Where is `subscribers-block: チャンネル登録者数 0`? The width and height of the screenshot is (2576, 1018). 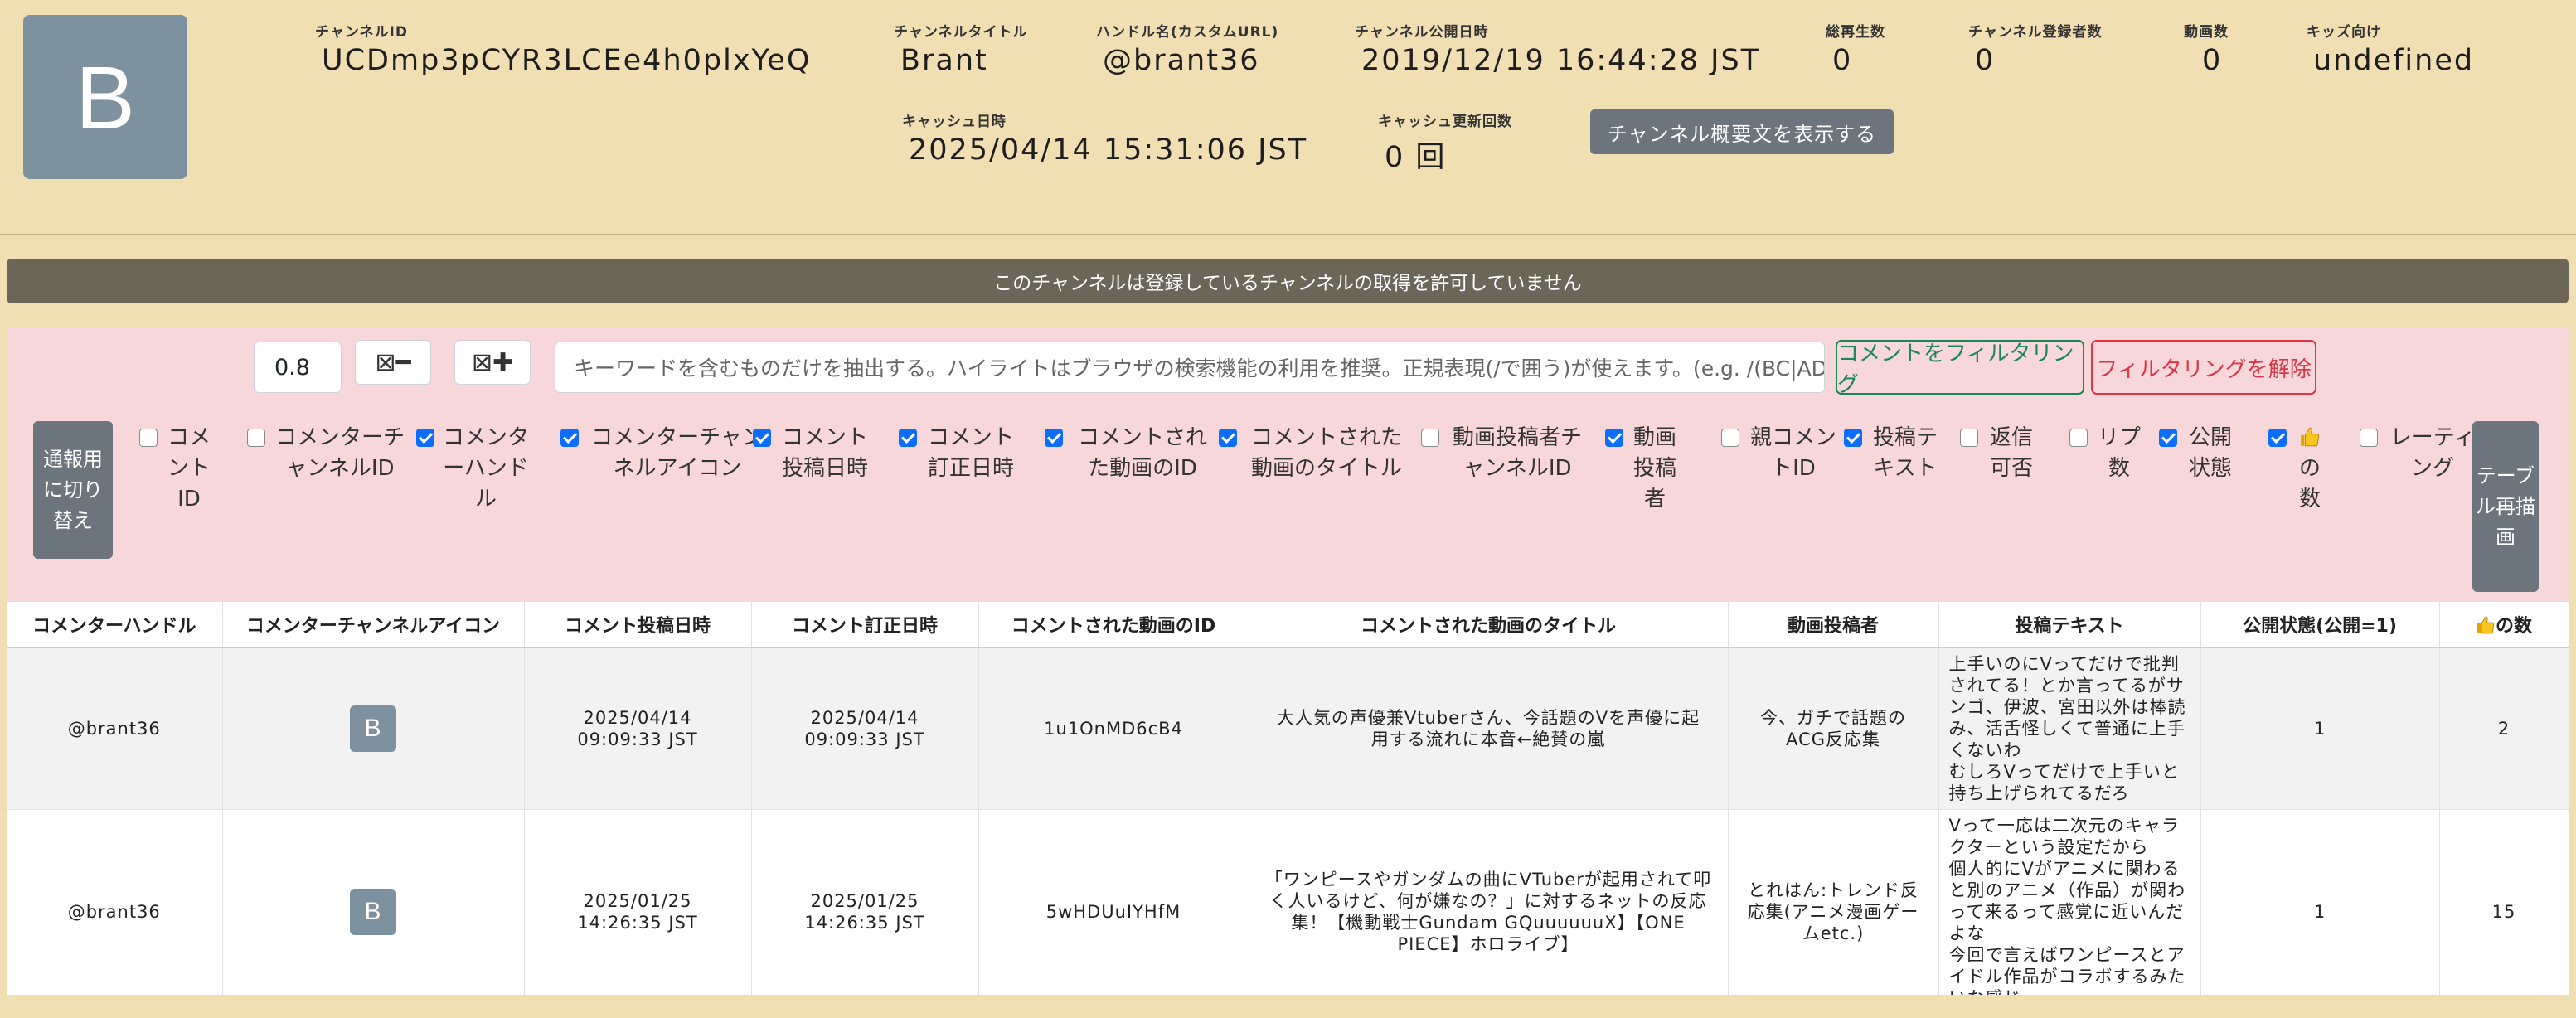
subscribers-block: チャンネル登録者数 0 is located at coordinates (2035, 48).